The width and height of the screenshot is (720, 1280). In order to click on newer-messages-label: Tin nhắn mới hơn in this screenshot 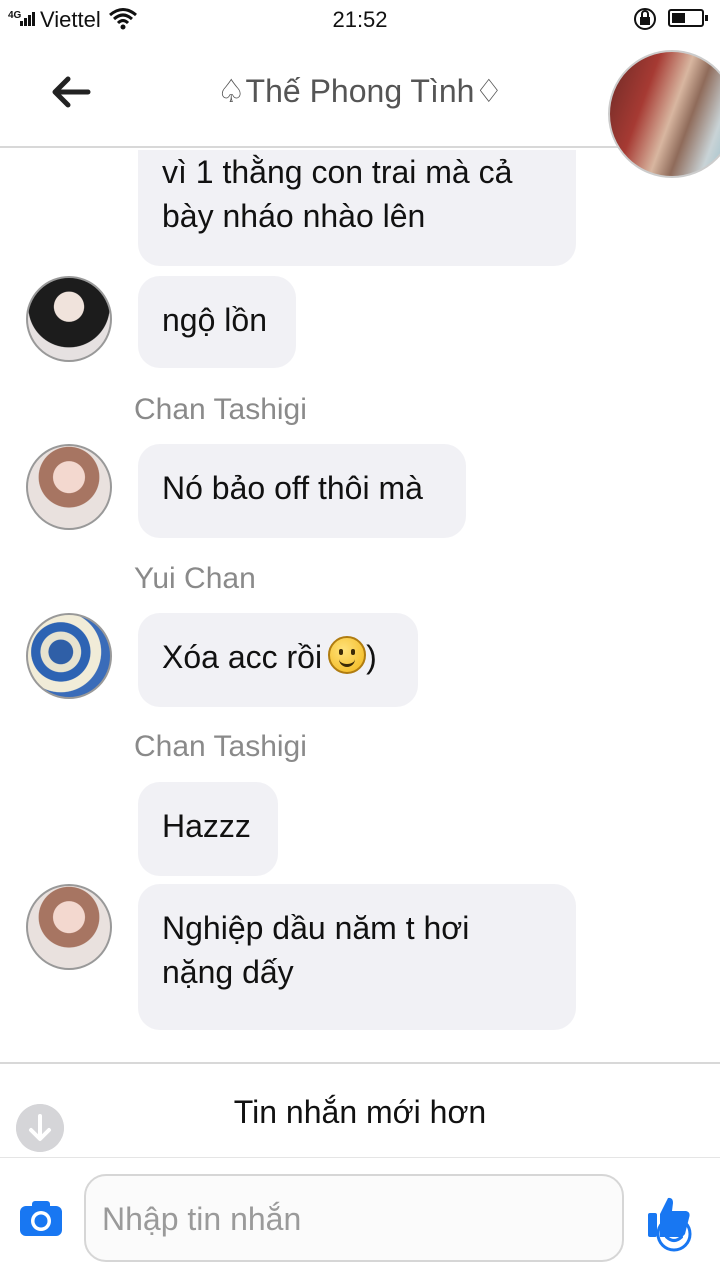, I will do `click(360, 1112)`.